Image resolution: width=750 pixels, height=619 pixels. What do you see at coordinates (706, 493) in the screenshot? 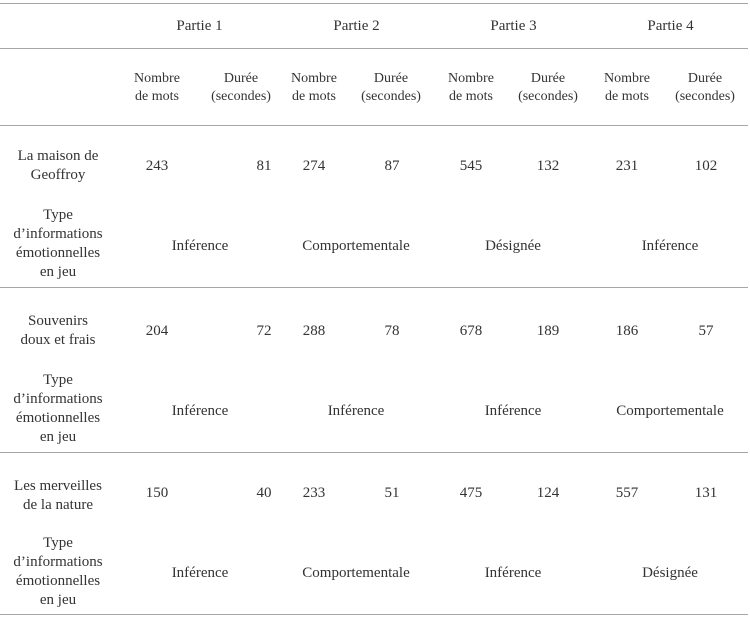
I see `duration-cell: 131` at bounding box center [706, 493].